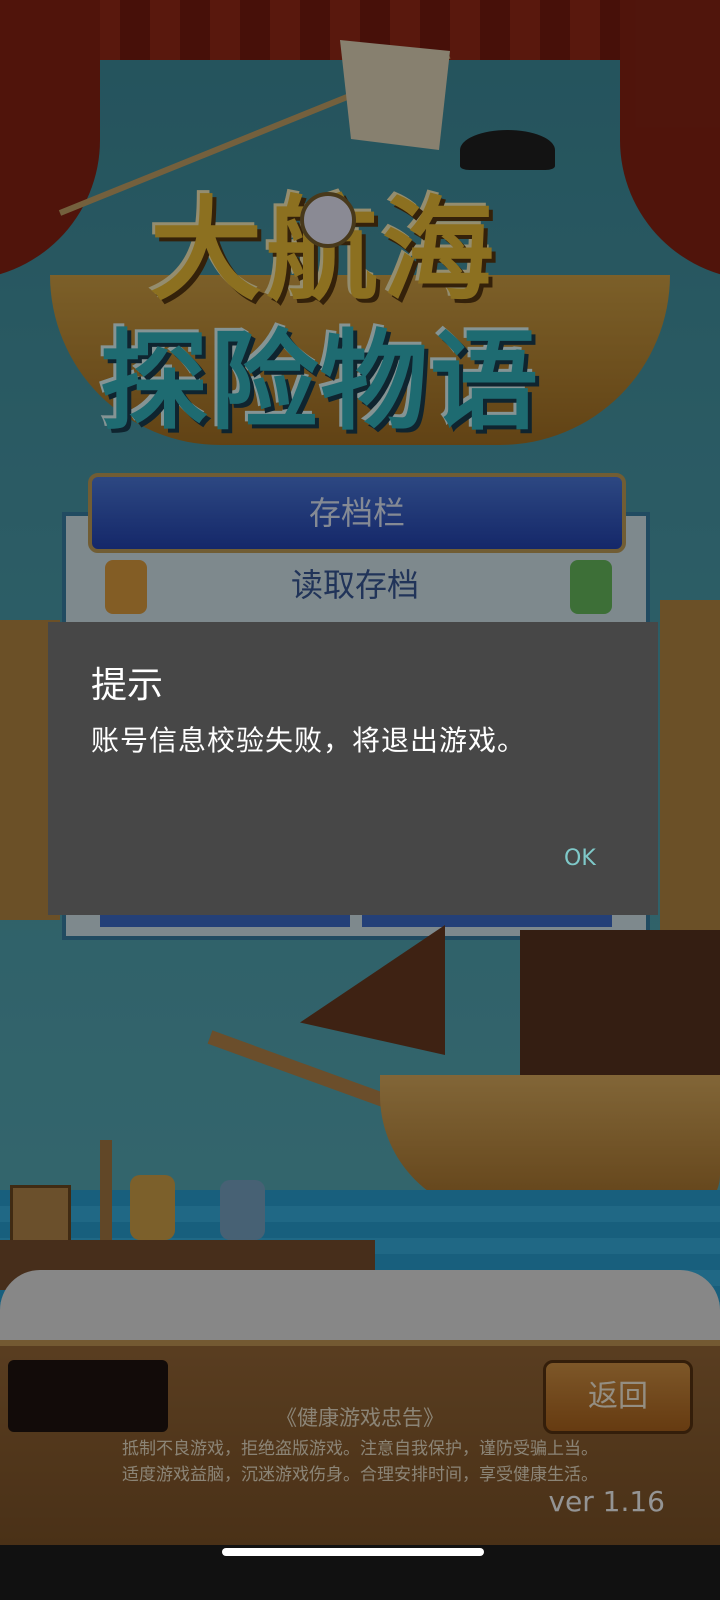 The height and width of the screenshot is (1600, 720). Describe the element at coordinates (580, 858) in the screenshot. I see `ok-button: OK` at that location.